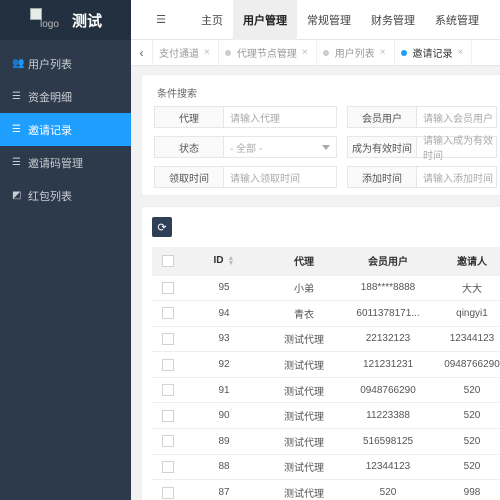 The width and height of the screenshot is (500, 500). What do you see at coordinates (224, 416) in the screenshot?
I see `cell-id: 90` at bounding box center [224, 416].